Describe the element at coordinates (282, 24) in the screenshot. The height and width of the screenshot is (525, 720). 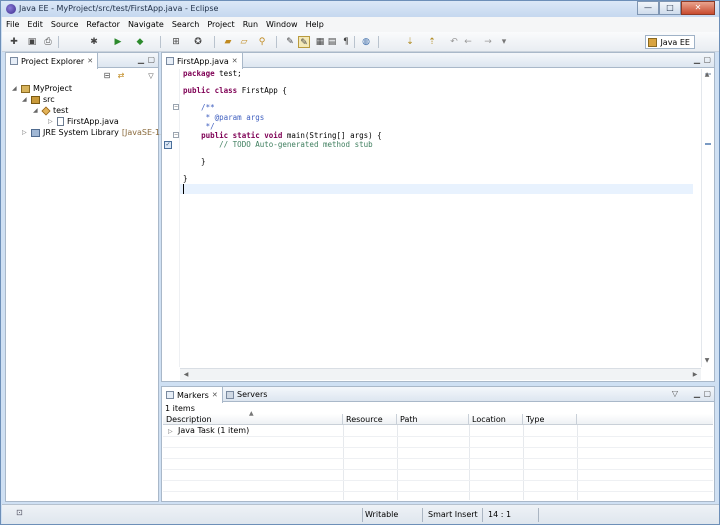
I see `menu-window: Window` at that location.